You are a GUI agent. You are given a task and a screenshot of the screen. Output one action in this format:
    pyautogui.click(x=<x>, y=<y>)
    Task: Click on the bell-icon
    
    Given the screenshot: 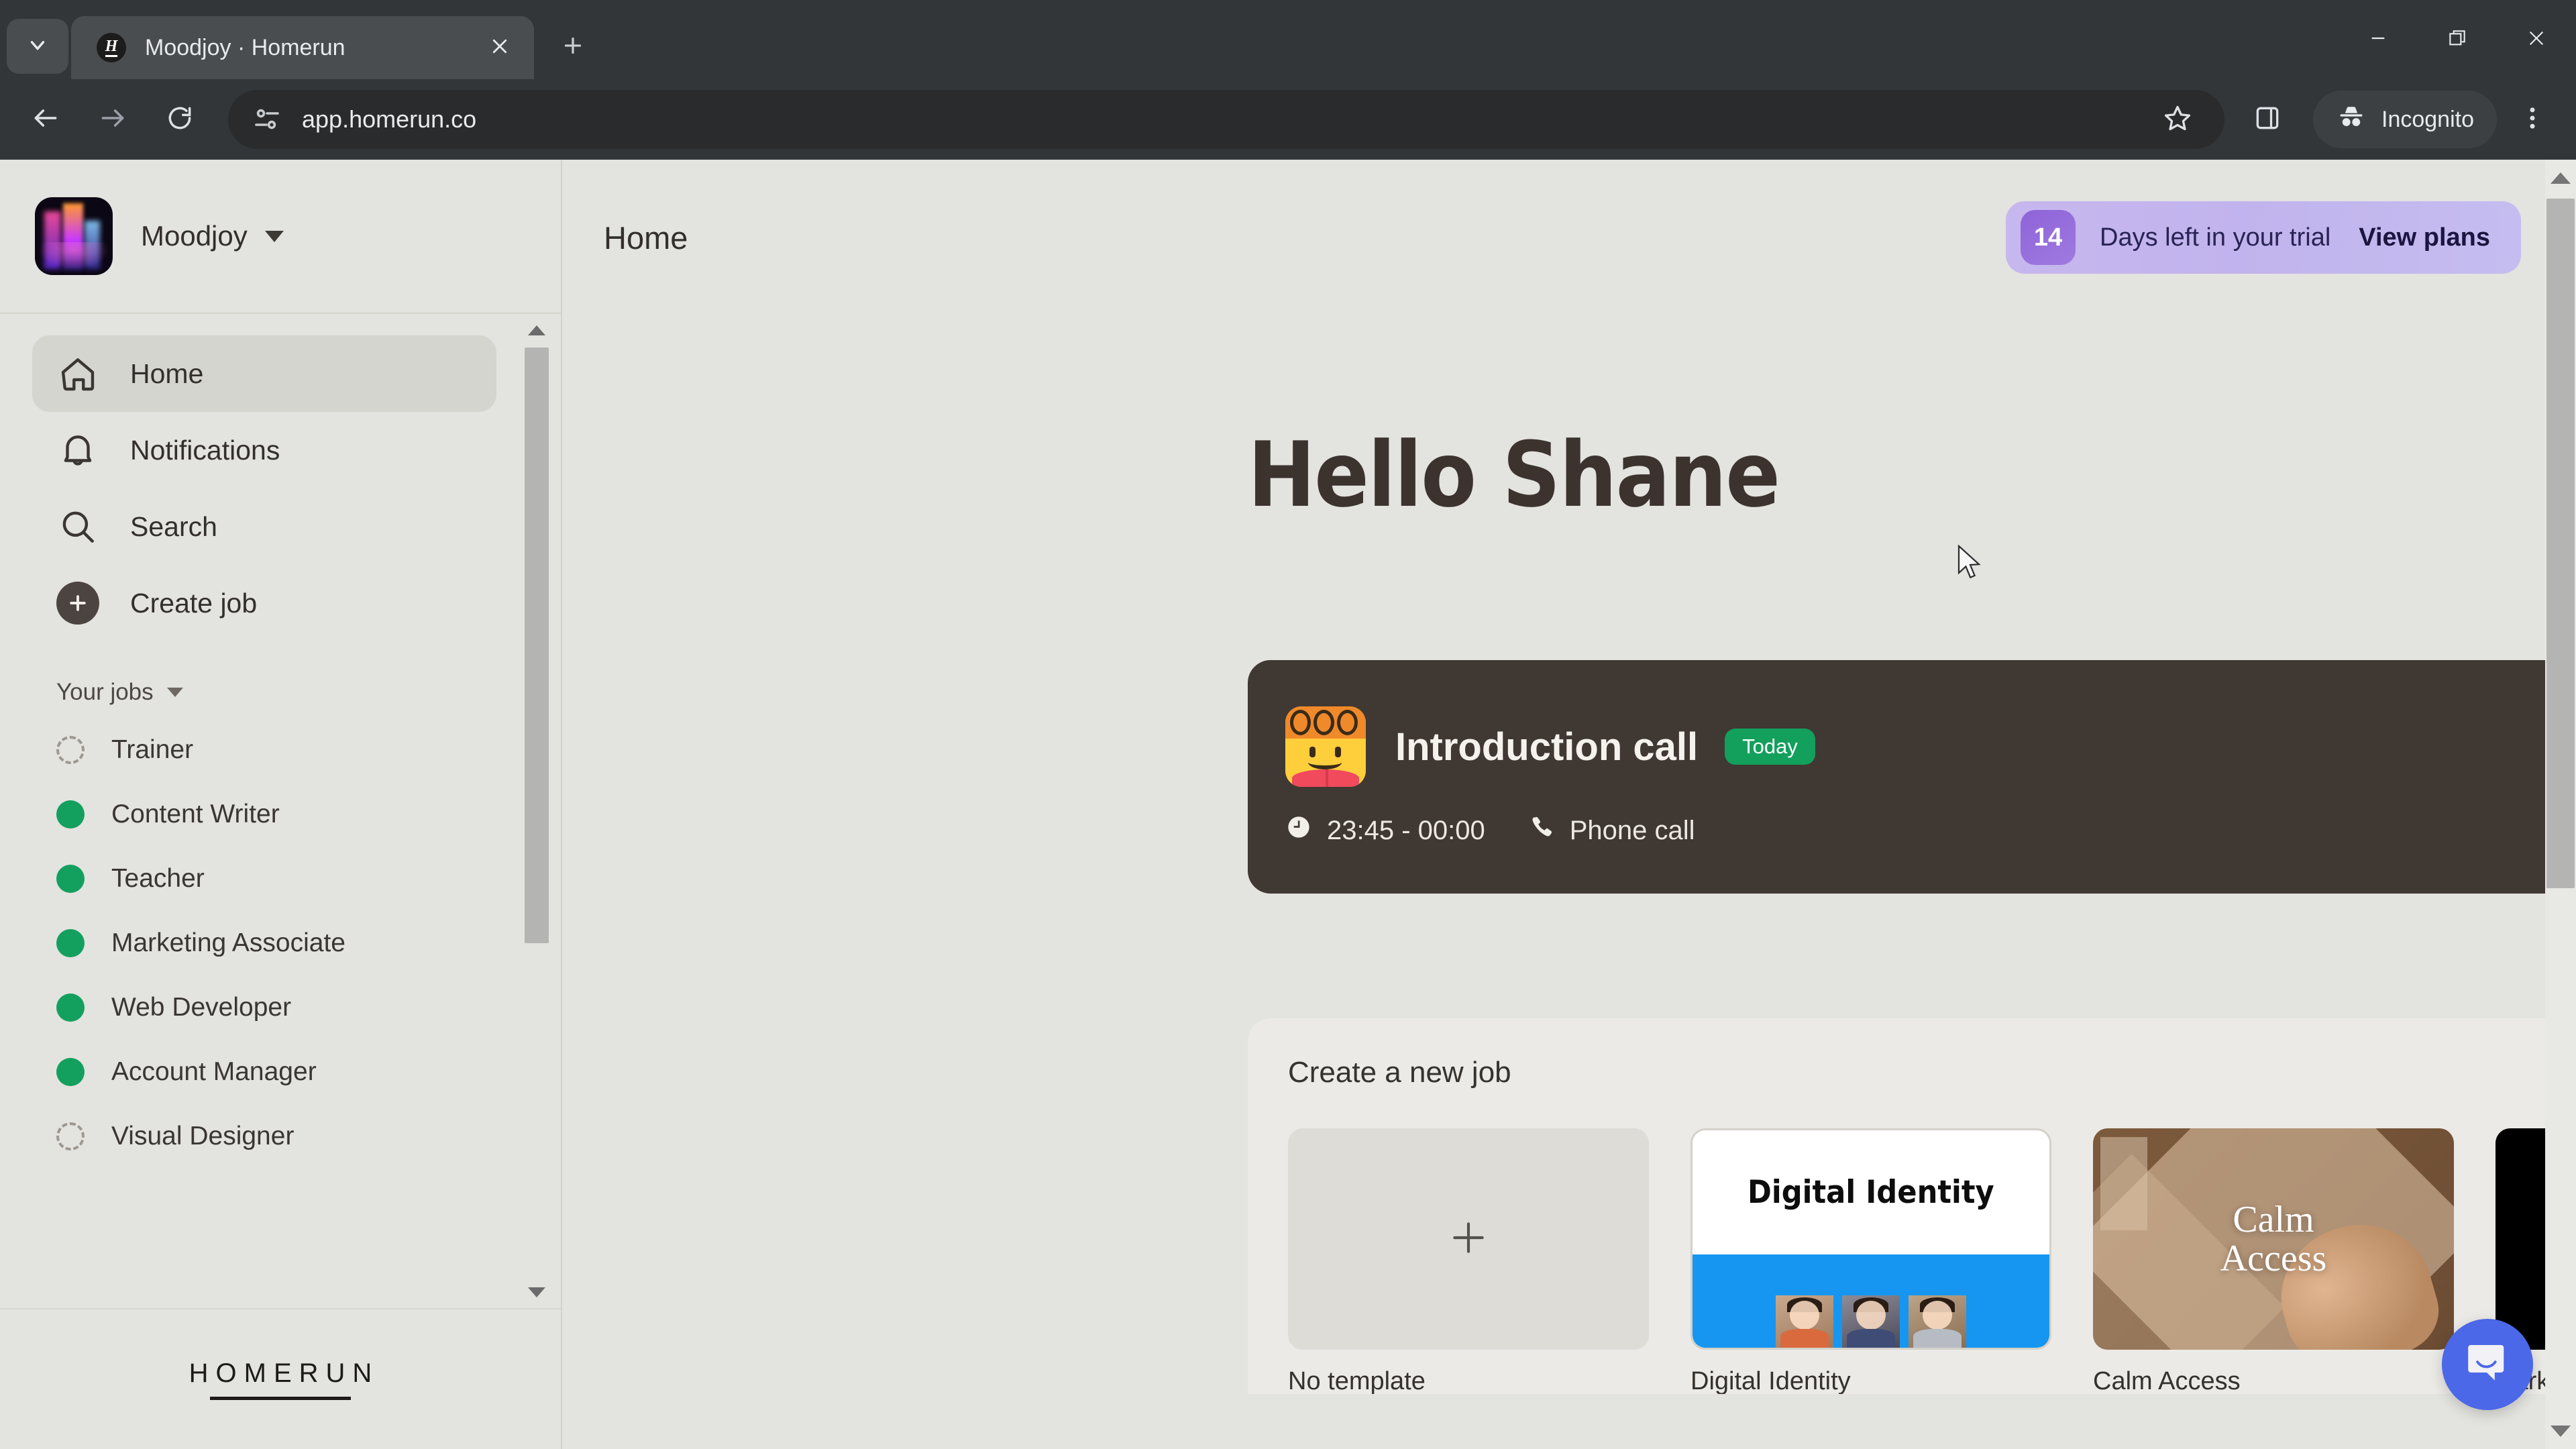 What is the action you would take?
    pyautogui.click(x=77, y=450)
    